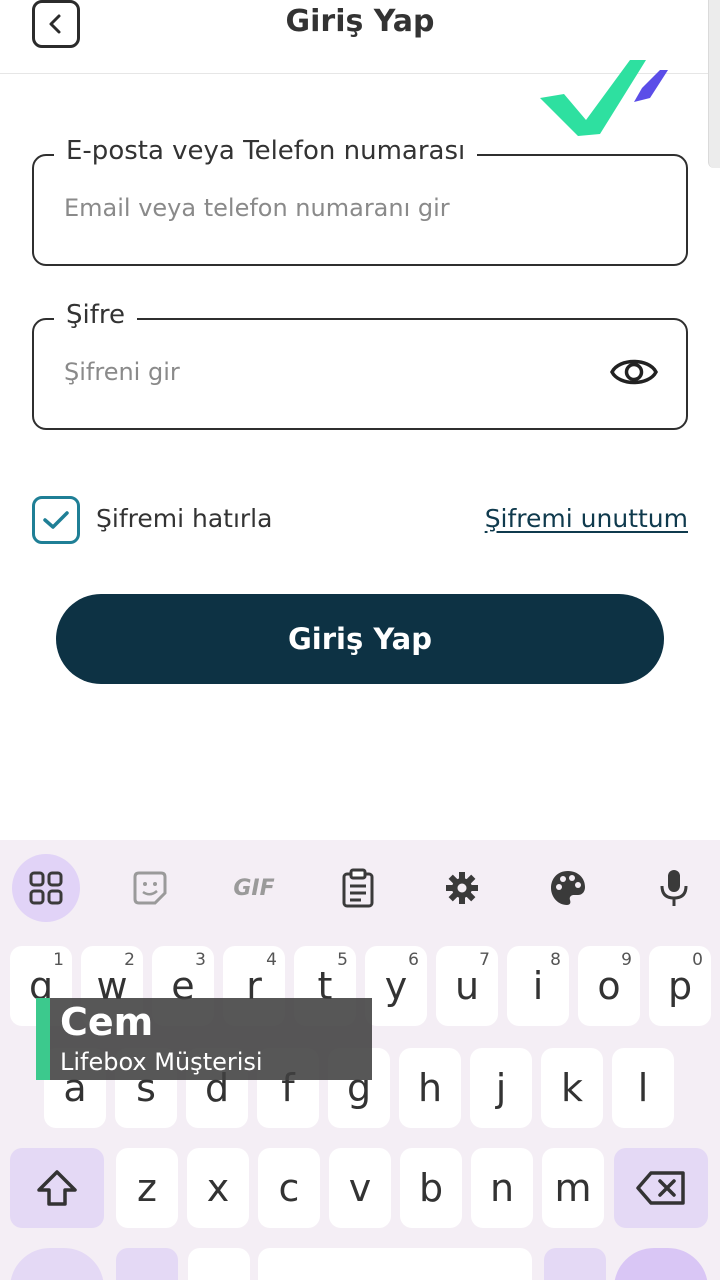  Describe the element at coordinates (604, 98) in the screenshot. I see `brand-logo` at that location.